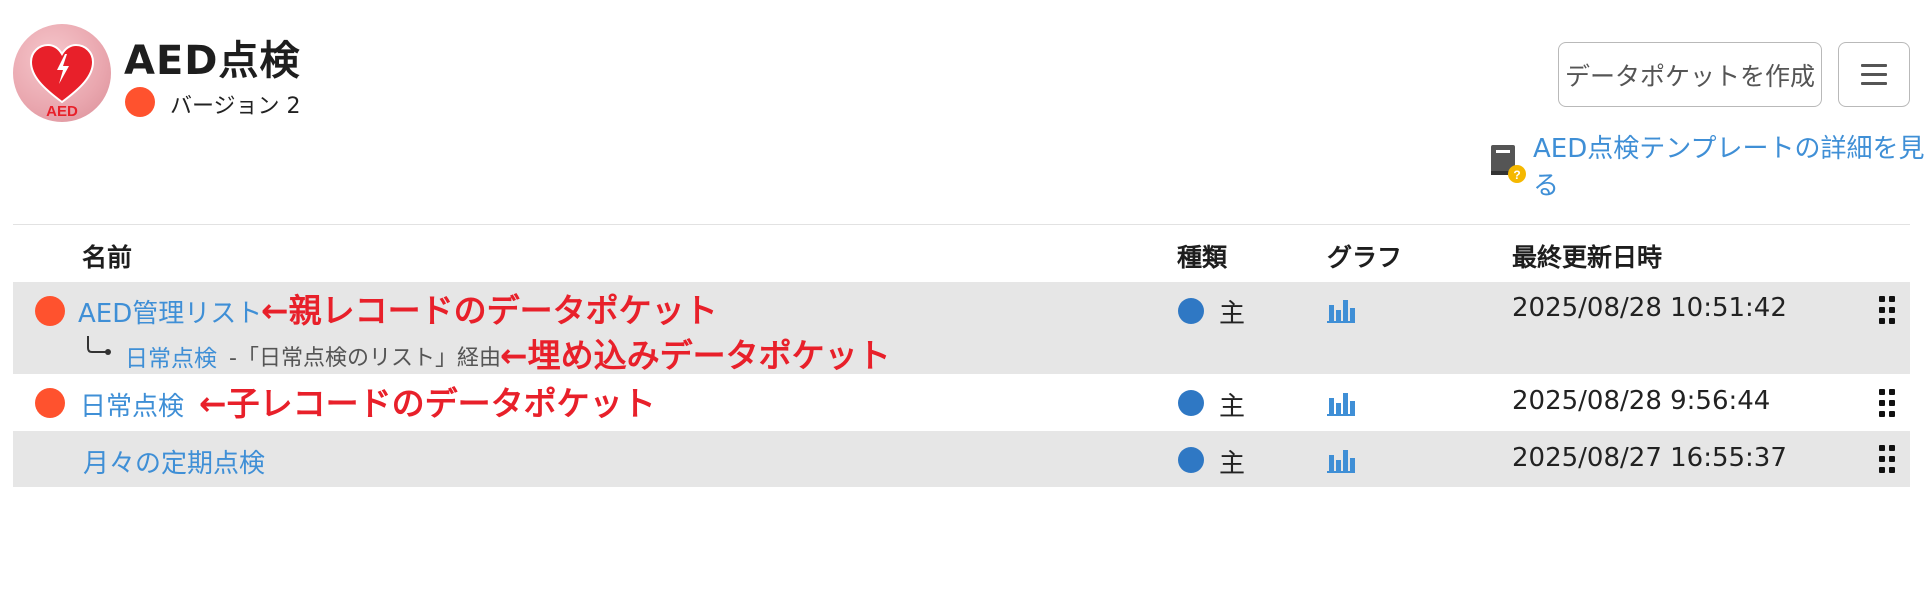 This screenshot has height=605, width=1926. What do you see at coordinates (1587, 256) in the screenshot?
I see `column-header-updated: 最終更新日時` at bounding box center [1587, 256].